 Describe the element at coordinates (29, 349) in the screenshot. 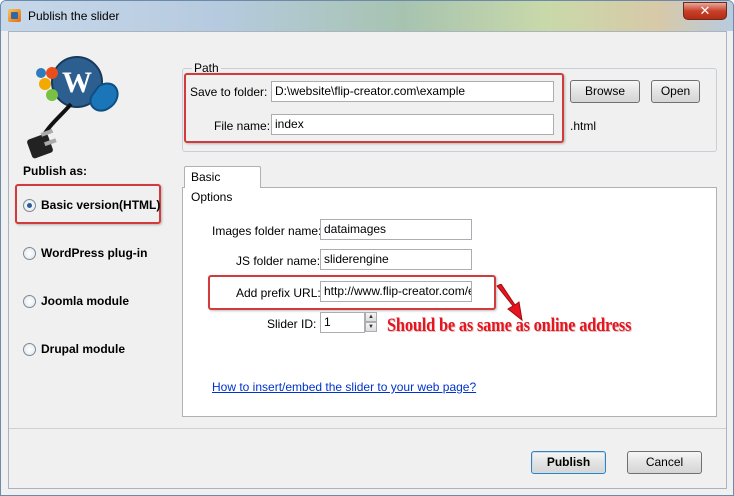

I see `radio-drupal` at that location.